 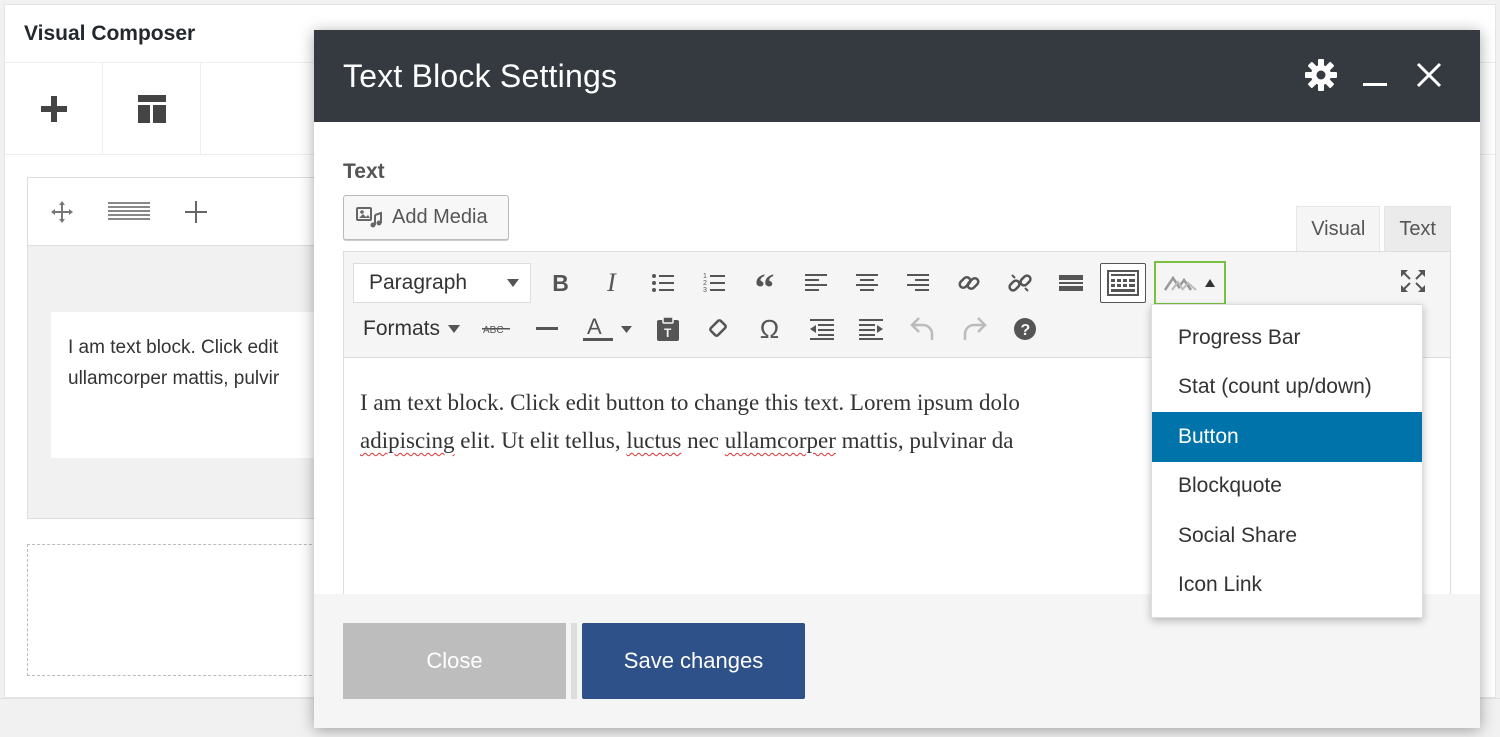 I want to click on clipboard-icon: T, so click(x=668, y=329).